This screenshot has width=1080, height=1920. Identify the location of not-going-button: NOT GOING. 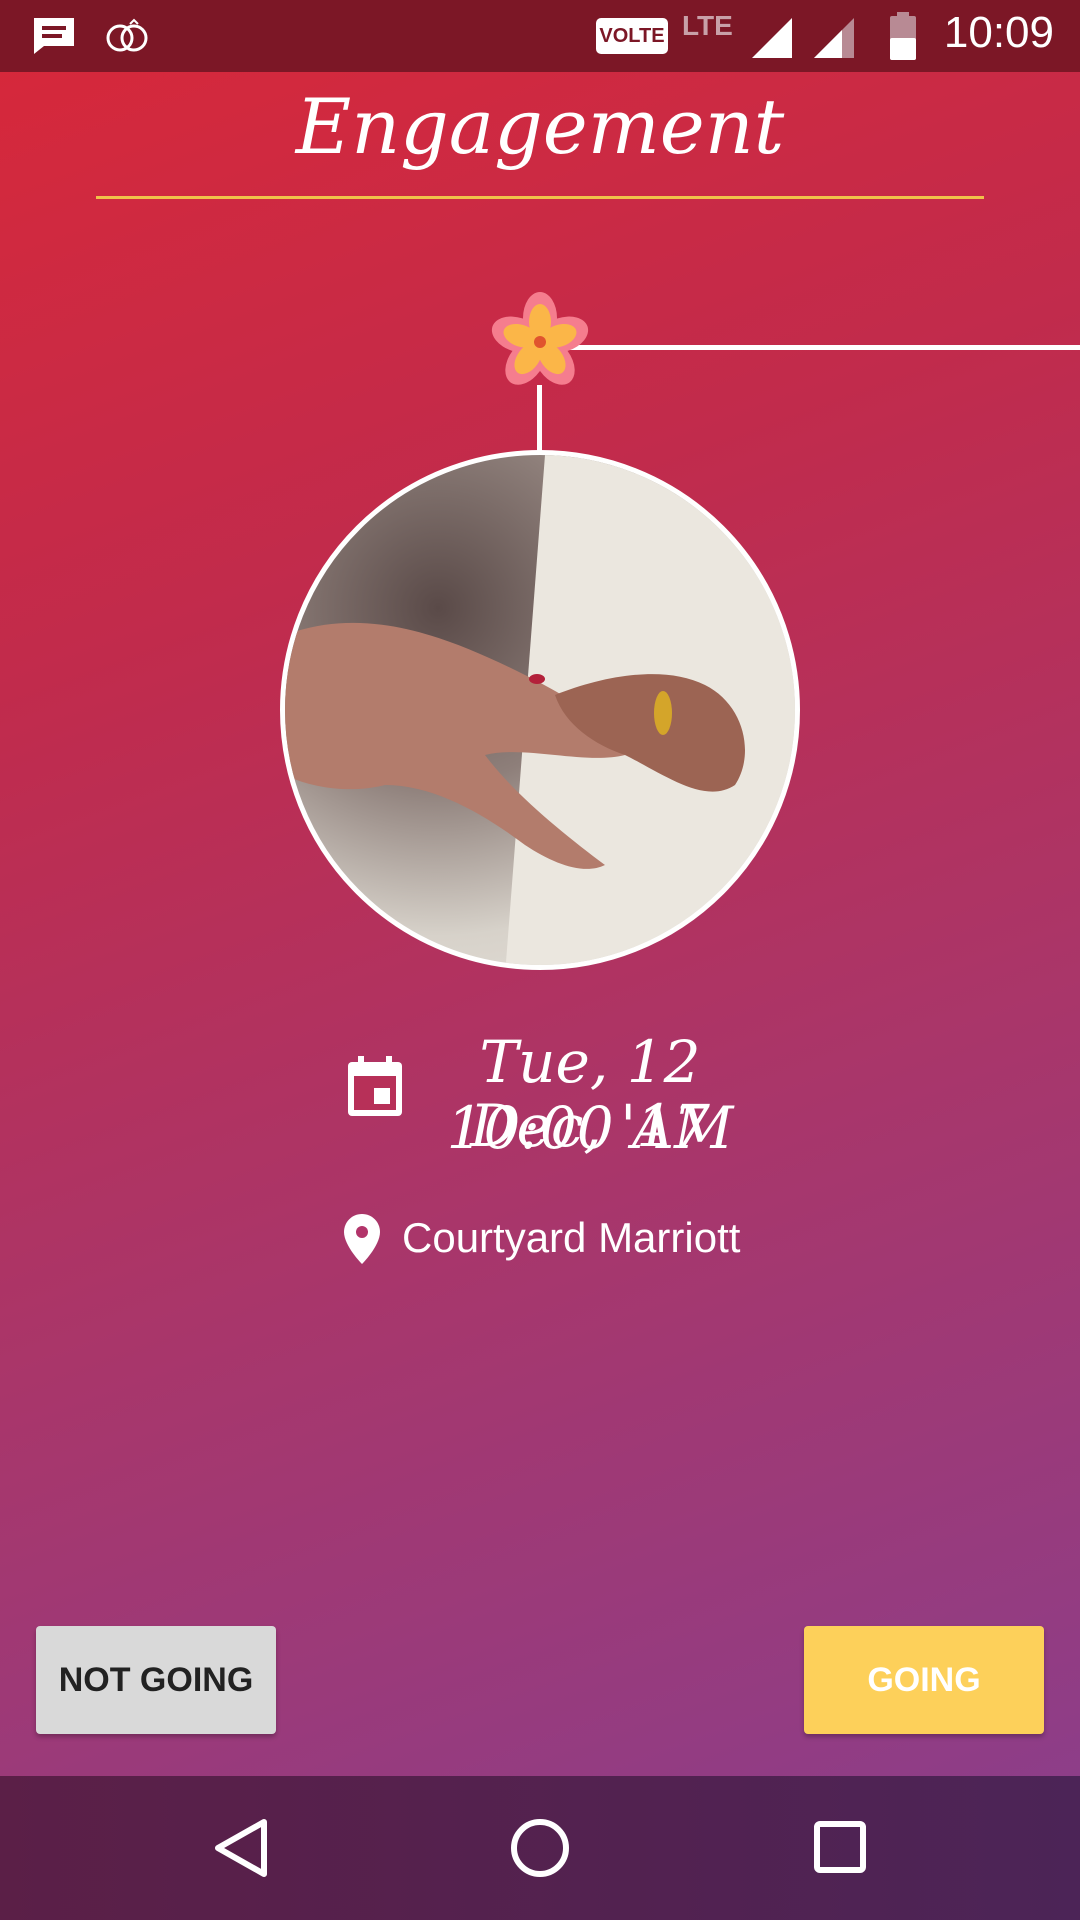
(156, 1680).